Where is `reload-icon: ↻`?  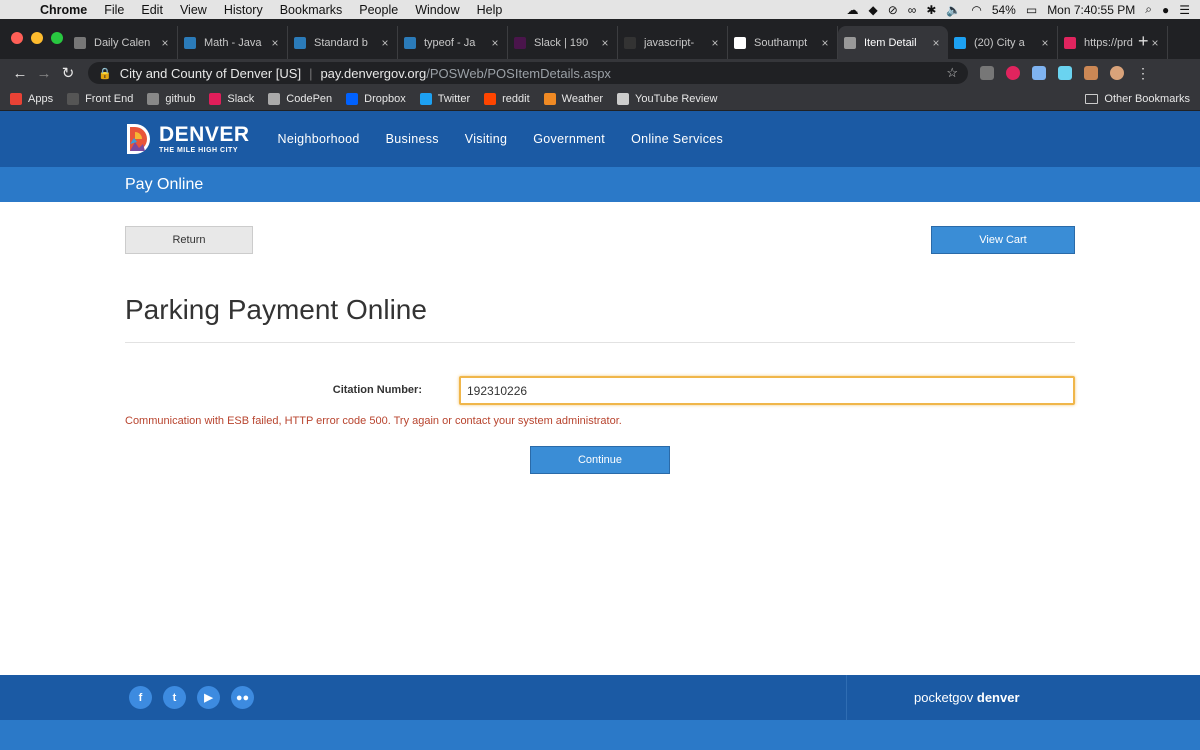 reload-icon: ↻ is located at coordinates (68, 73).